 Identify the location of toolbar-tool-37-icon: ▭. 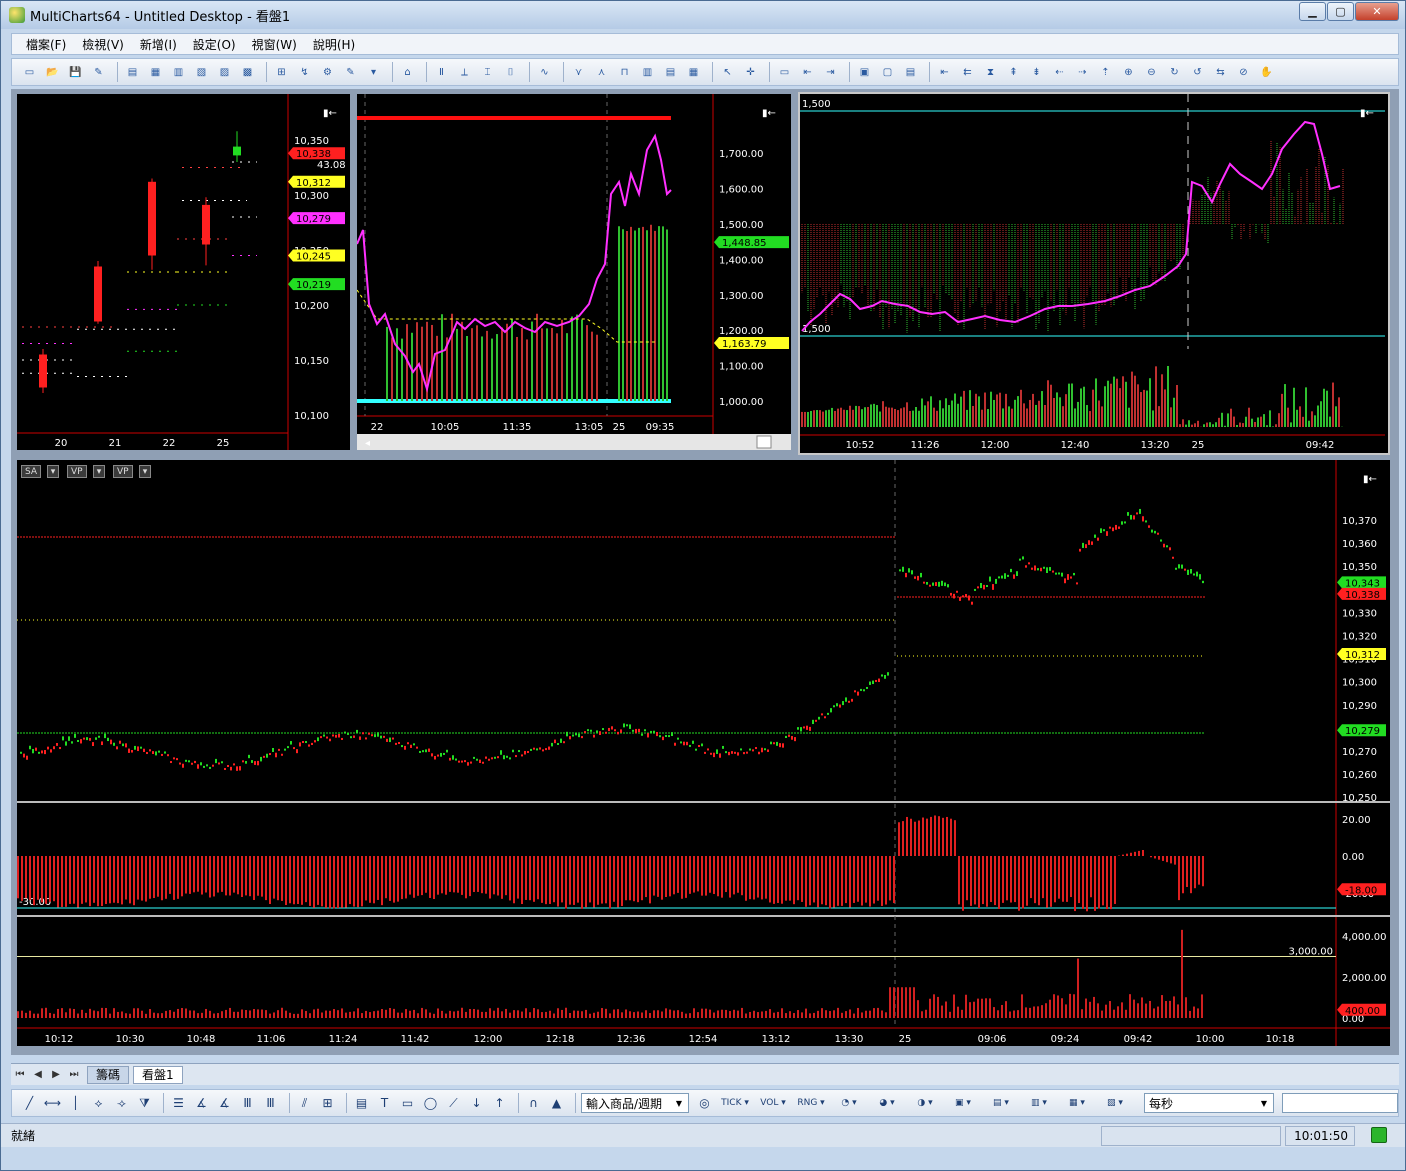
(784, 72).